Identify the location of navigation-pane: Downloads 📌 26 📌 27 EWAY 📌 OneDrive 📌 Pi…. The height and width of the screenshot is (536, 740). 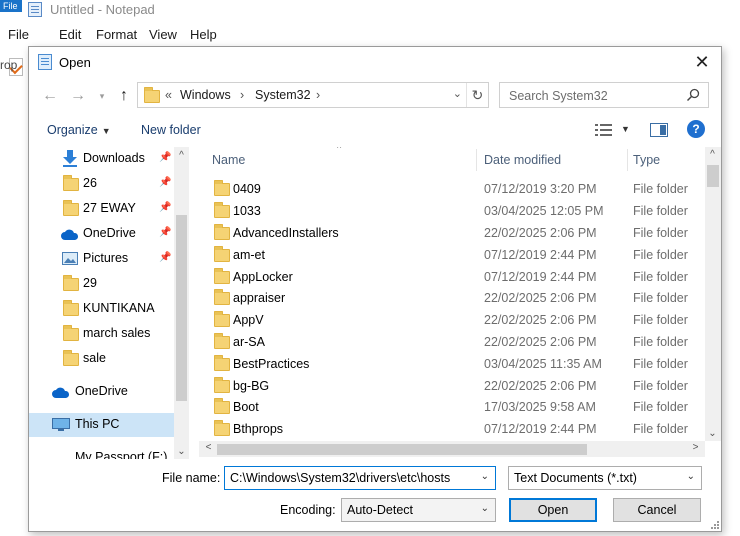
(109, 303).